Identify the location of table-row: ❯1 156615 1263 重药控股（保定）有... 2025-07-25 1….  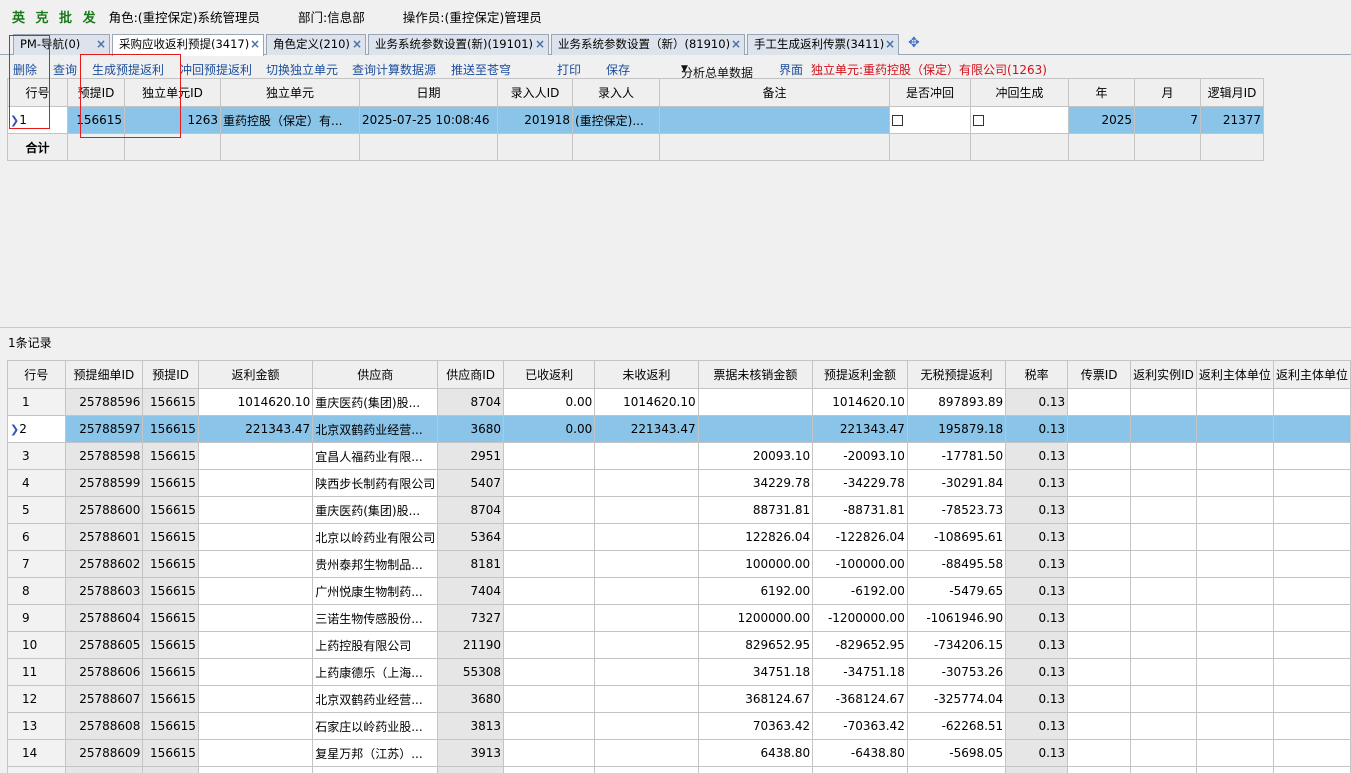
(635, 120).